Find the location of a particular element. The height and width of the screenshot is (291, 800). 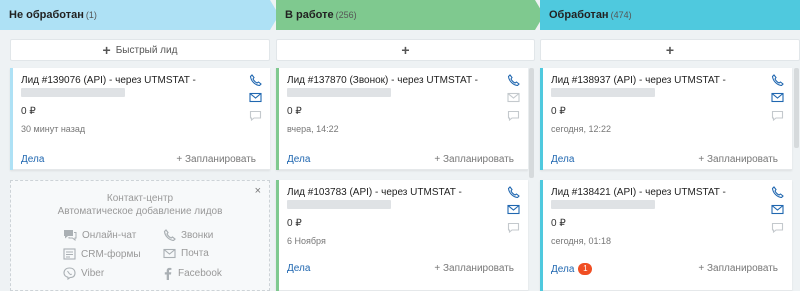

stage-header-in-progress: В работе (256) is located at coordinates (410, 15).